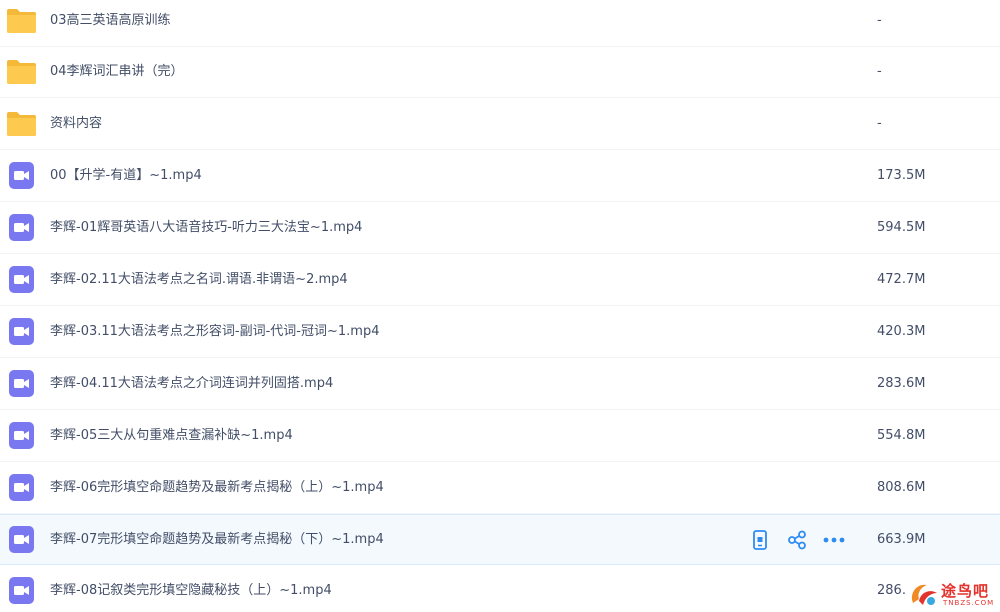 The width and height of the screenshot is (1000, 612). I want to click on watermark-text: 途鸟吧, so click(965, 591).